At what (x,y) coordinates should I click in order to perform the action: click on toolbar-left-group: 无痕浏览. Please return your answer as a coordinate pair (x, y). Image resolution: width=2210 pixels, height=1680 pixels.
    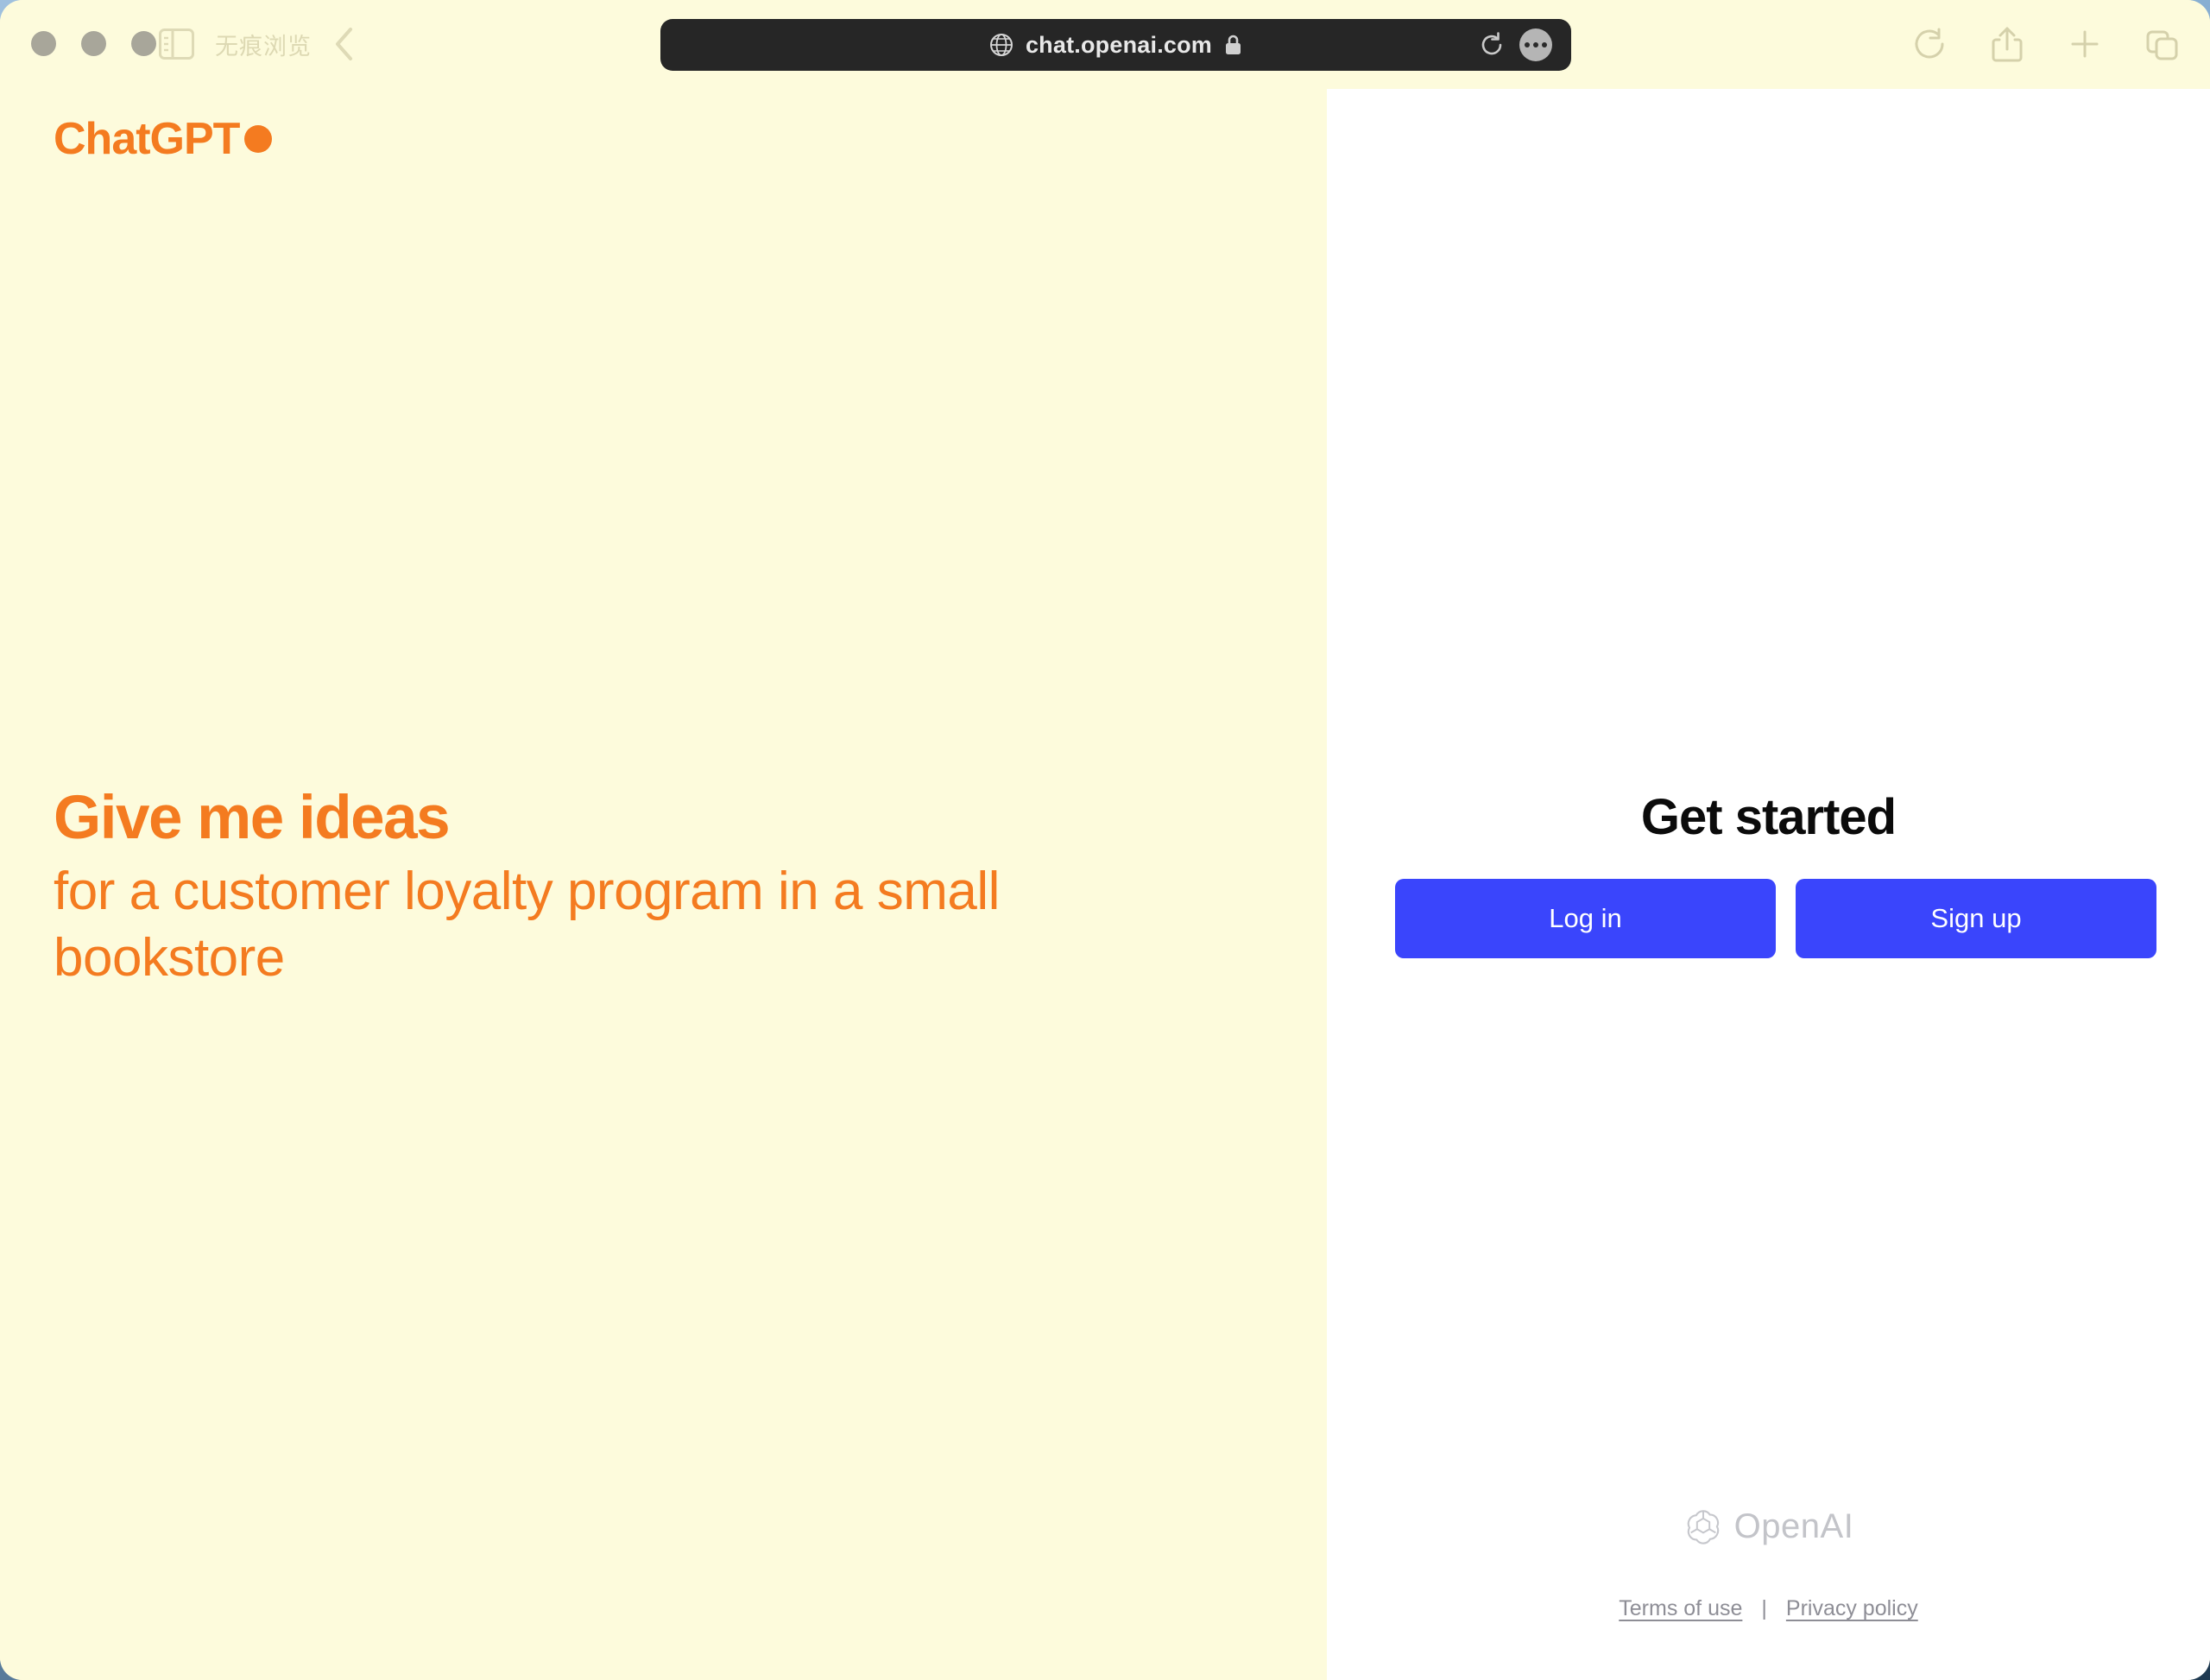
    Looking at the image, I should click on (258, 44).